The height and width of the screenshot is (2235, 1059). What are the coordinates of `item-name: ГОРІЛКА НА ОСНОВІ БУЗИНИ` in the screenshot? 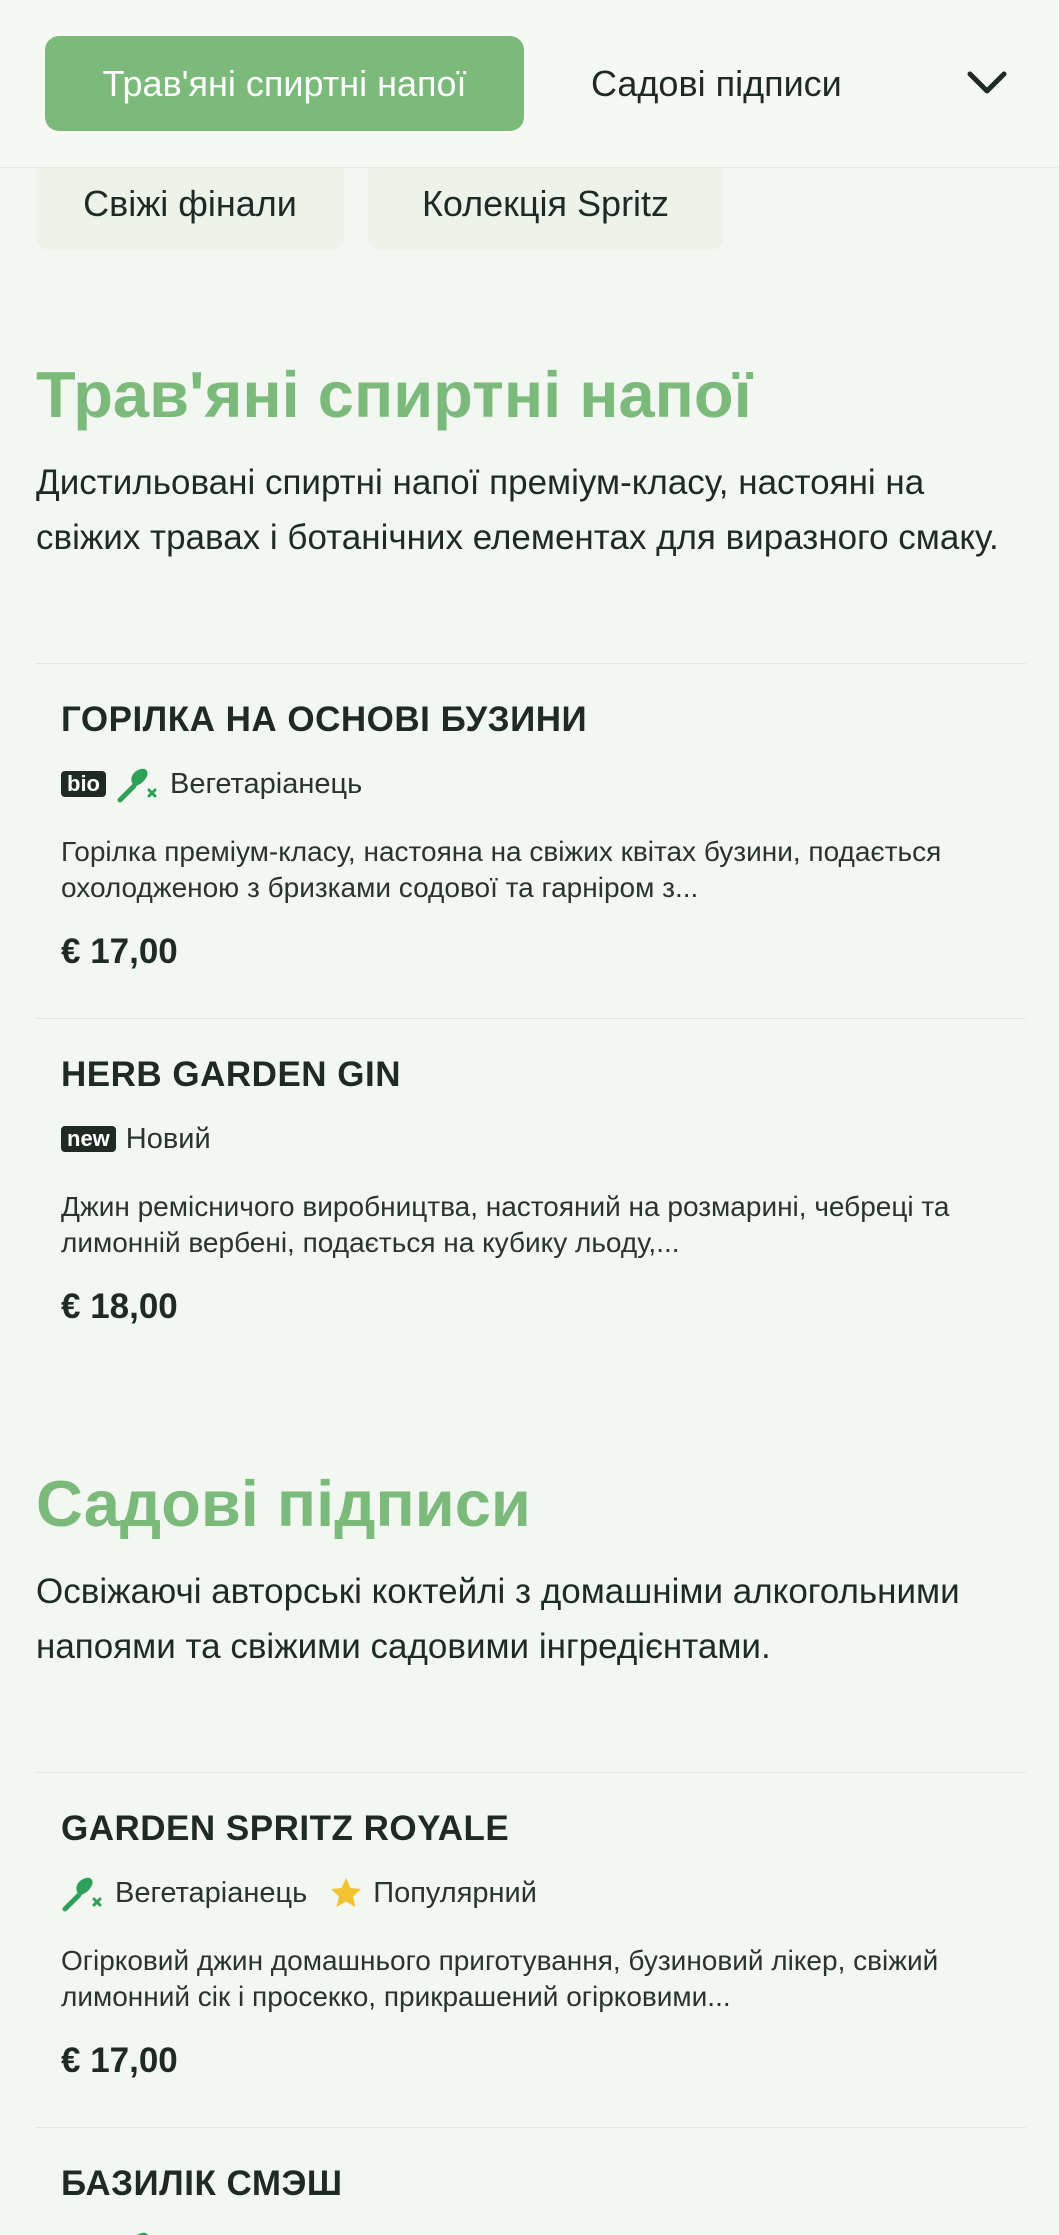 It's located at (324, 719).